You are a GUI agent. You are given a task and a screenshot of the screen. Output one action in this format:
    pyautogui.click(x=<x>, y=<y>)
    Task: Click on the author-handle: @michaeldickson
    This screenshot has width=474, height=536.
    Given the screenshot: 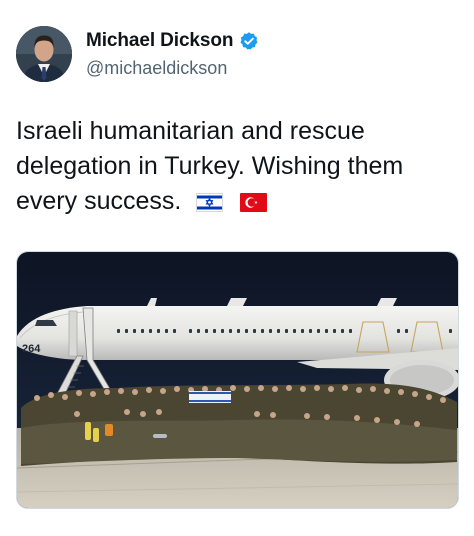 What is the action you would take?
    pyautogui.click(x=172, y=68)
    